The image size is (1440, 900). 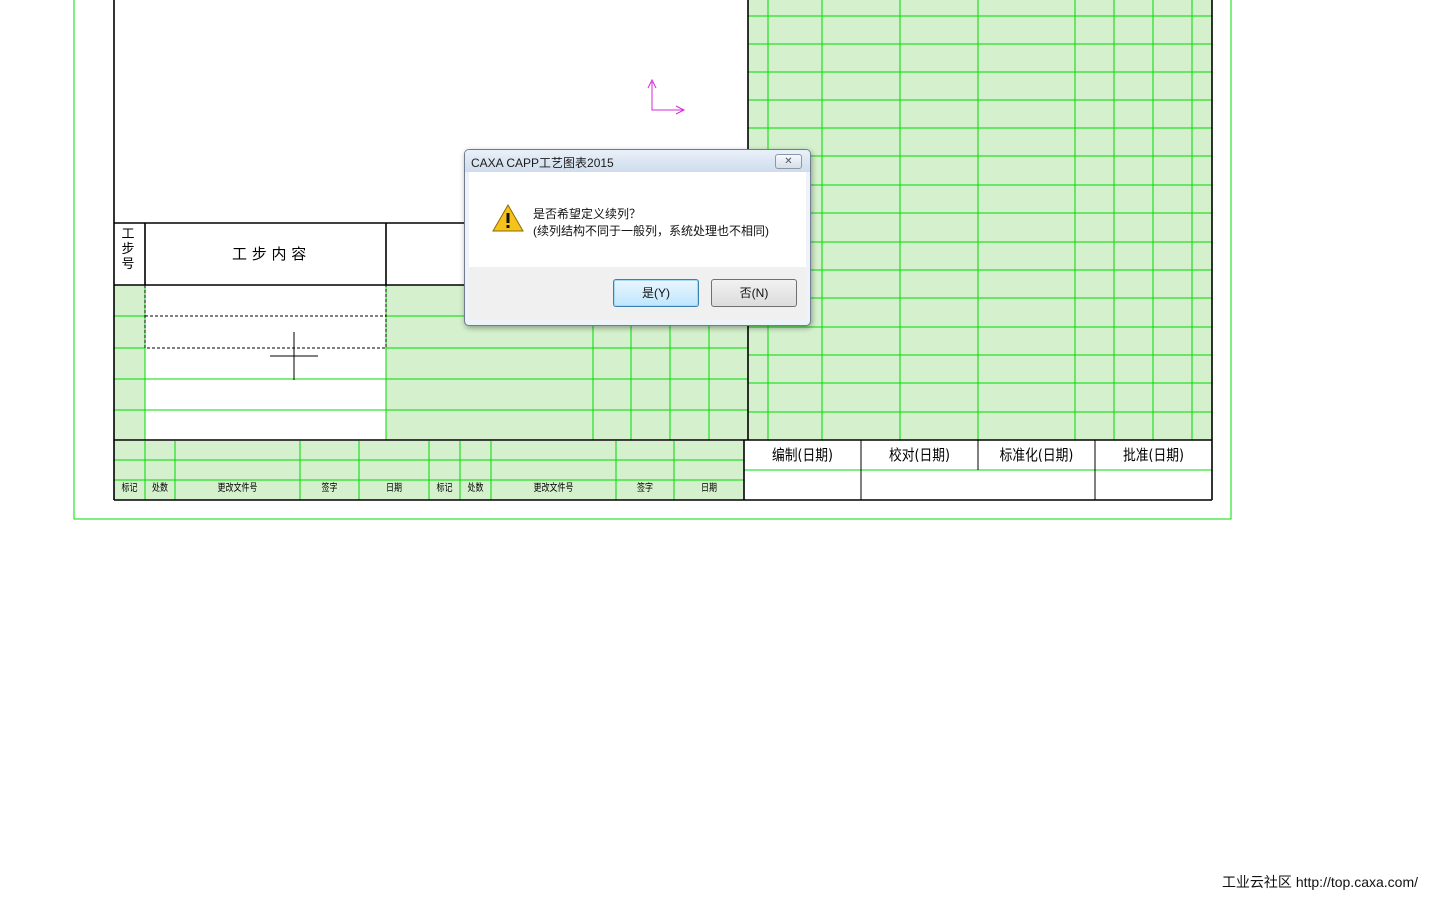 What do you see at coordinates (637, 161) in the screenshot?
I see `dialog-titlebar: CAXA CAPP工艺图表2015 ✕` at bounding box center [637, 161].